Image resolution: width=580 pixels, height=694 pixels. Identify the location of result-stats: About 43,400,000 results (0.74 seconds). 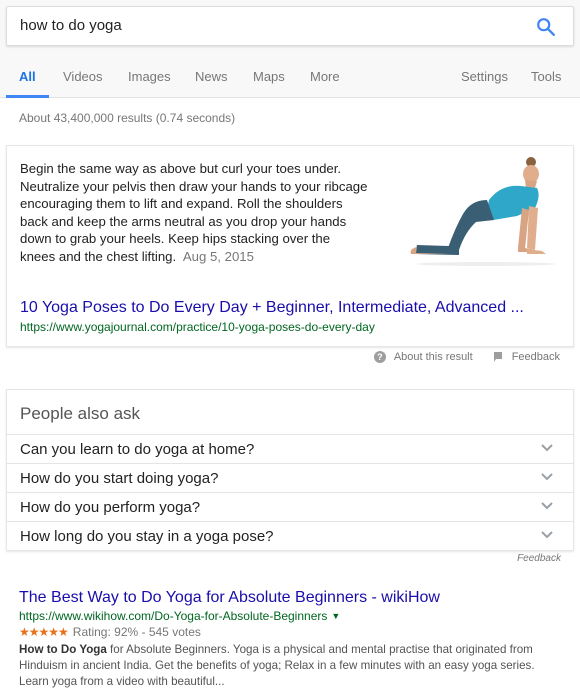
(127, 118).